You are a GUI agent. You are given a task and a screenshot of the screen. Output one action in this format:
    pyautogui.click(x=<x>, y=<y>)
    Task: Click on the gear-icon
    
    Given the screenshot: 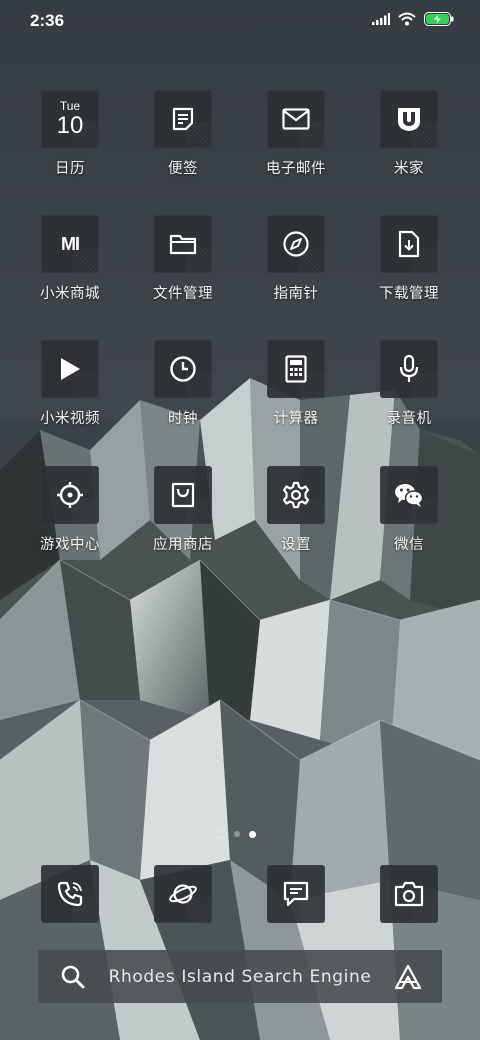 What is the action you would take?
    pyautogui.click(x=296, y=495)
    